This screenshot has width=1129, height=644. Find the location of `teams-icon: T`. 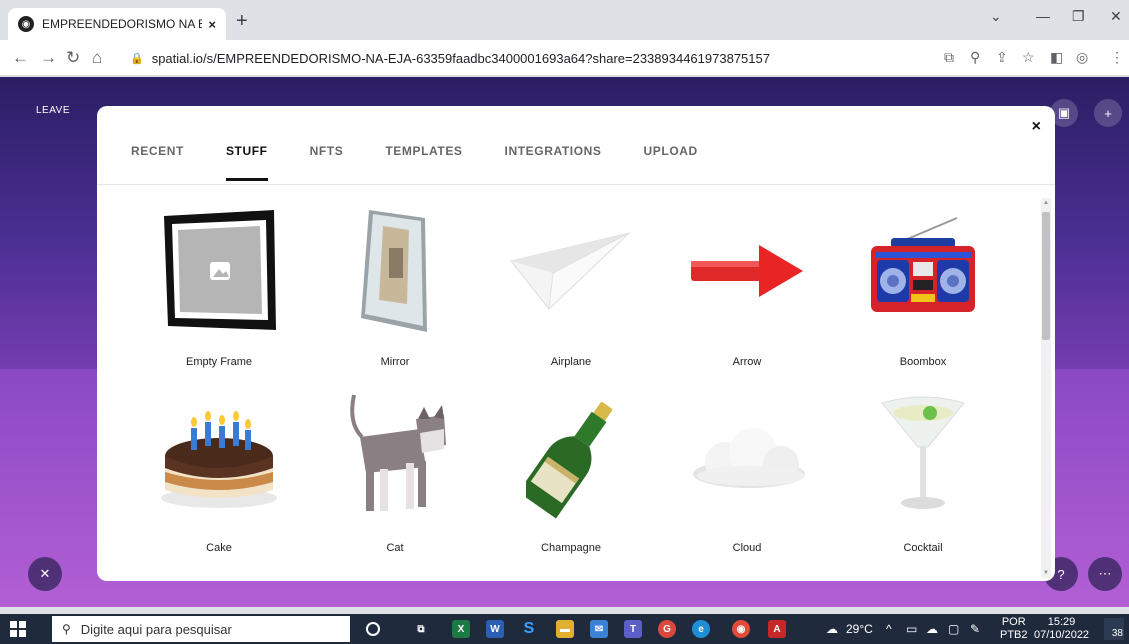

teams-icon: T is located at coordinates (633, 629).